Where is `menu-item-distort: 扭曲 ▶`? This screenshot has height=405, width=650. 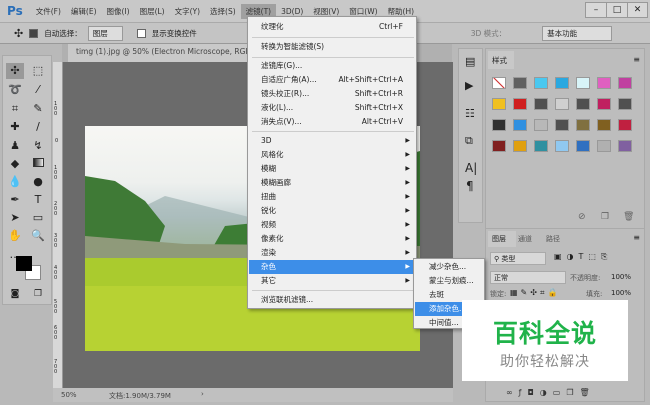
menu-item-distort: 扭曲 ▶ is located at coordinates (332, 197).